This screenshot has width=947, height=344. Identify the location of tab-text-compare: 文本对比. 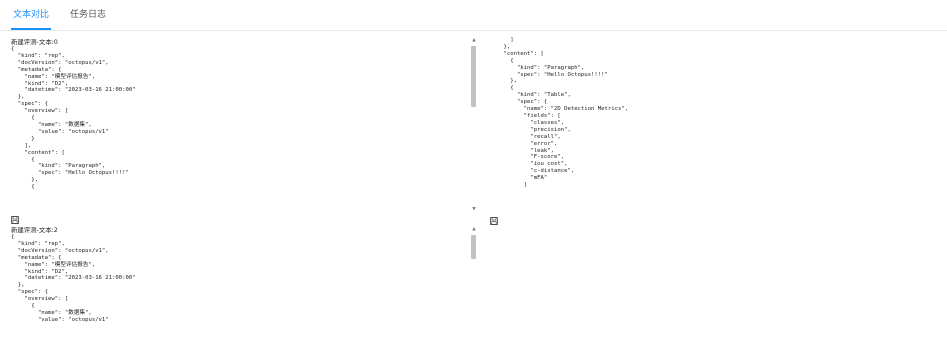
(31, 15).